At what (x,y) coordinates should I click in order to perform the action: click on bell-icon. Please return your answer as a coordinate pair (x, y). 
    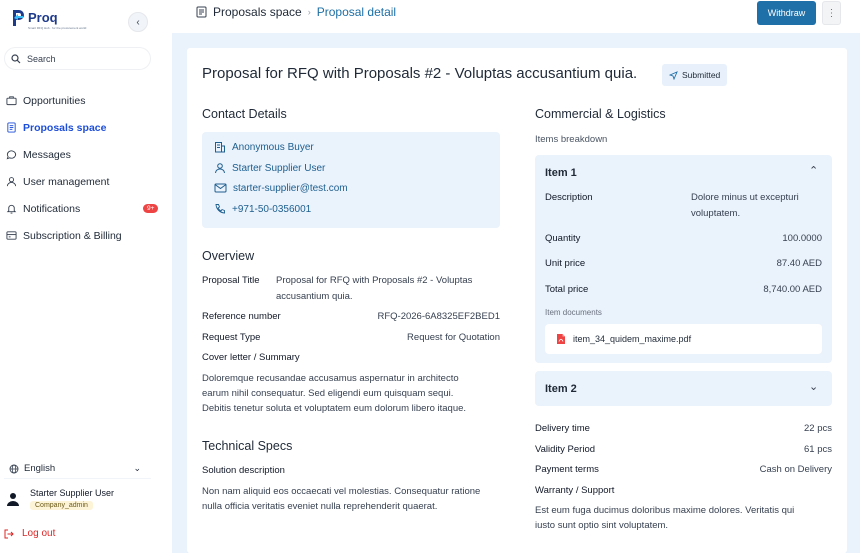
    Looking at the image, I should click on (11, 209).